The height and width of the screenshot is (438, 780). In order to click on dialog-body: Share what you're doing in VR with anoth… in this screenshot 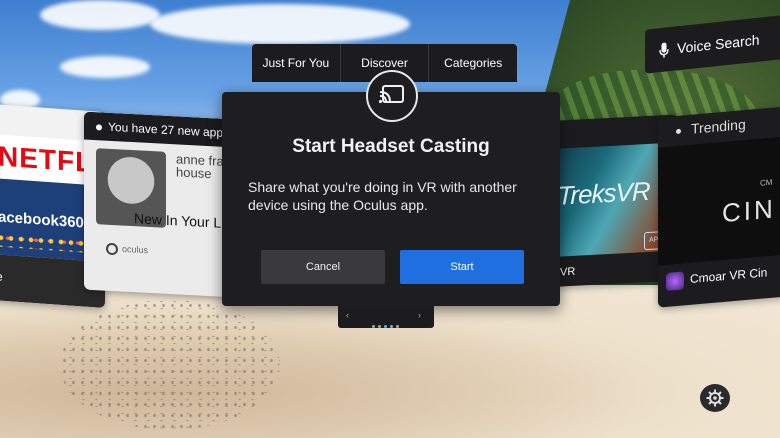, I will do `click(382, 196)`.